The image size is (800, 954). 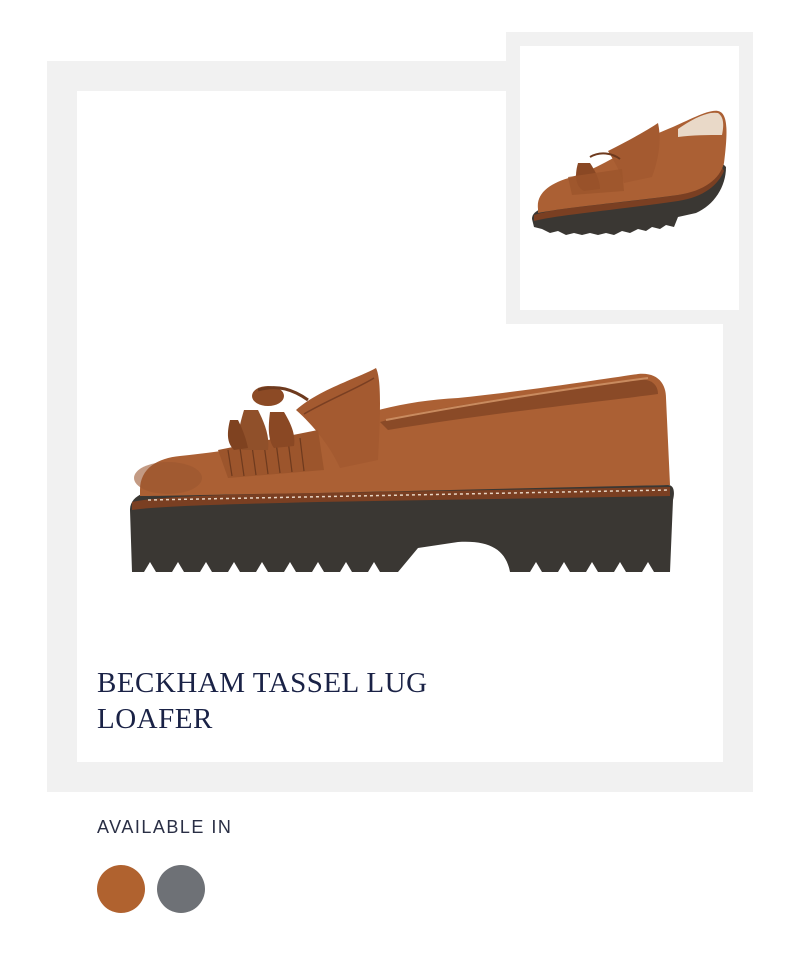 What do you see at coordinates (629, 172) in the screenshot?
I see `thumbnail-product-image` at bounding box center [629, 172].